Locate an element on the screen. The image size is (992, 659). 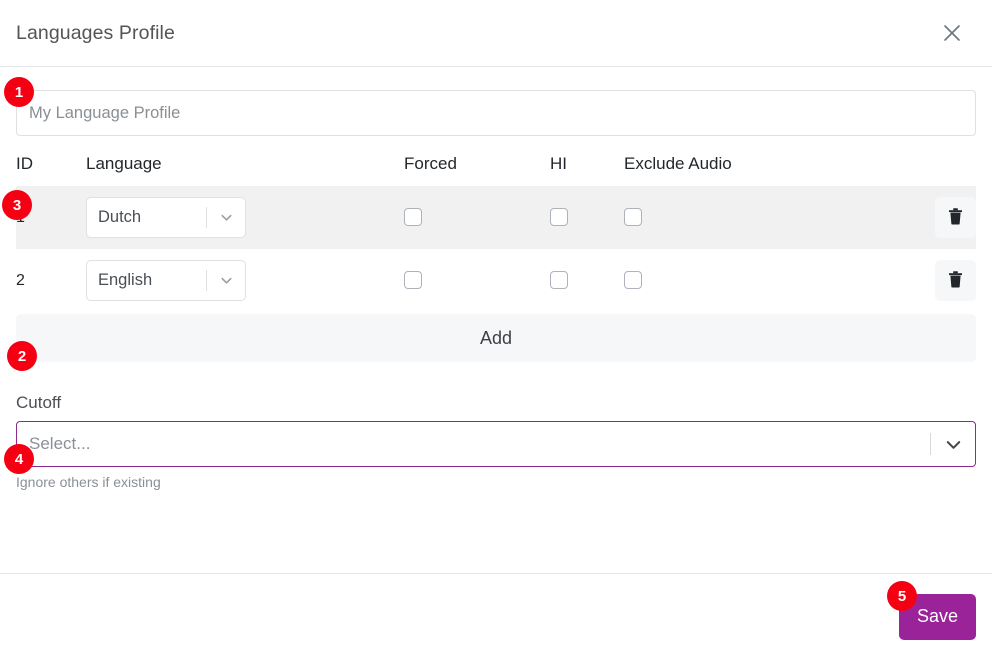
table-header: ID Language Forced HI Exclude Audio is located at coordinates (496, 170).